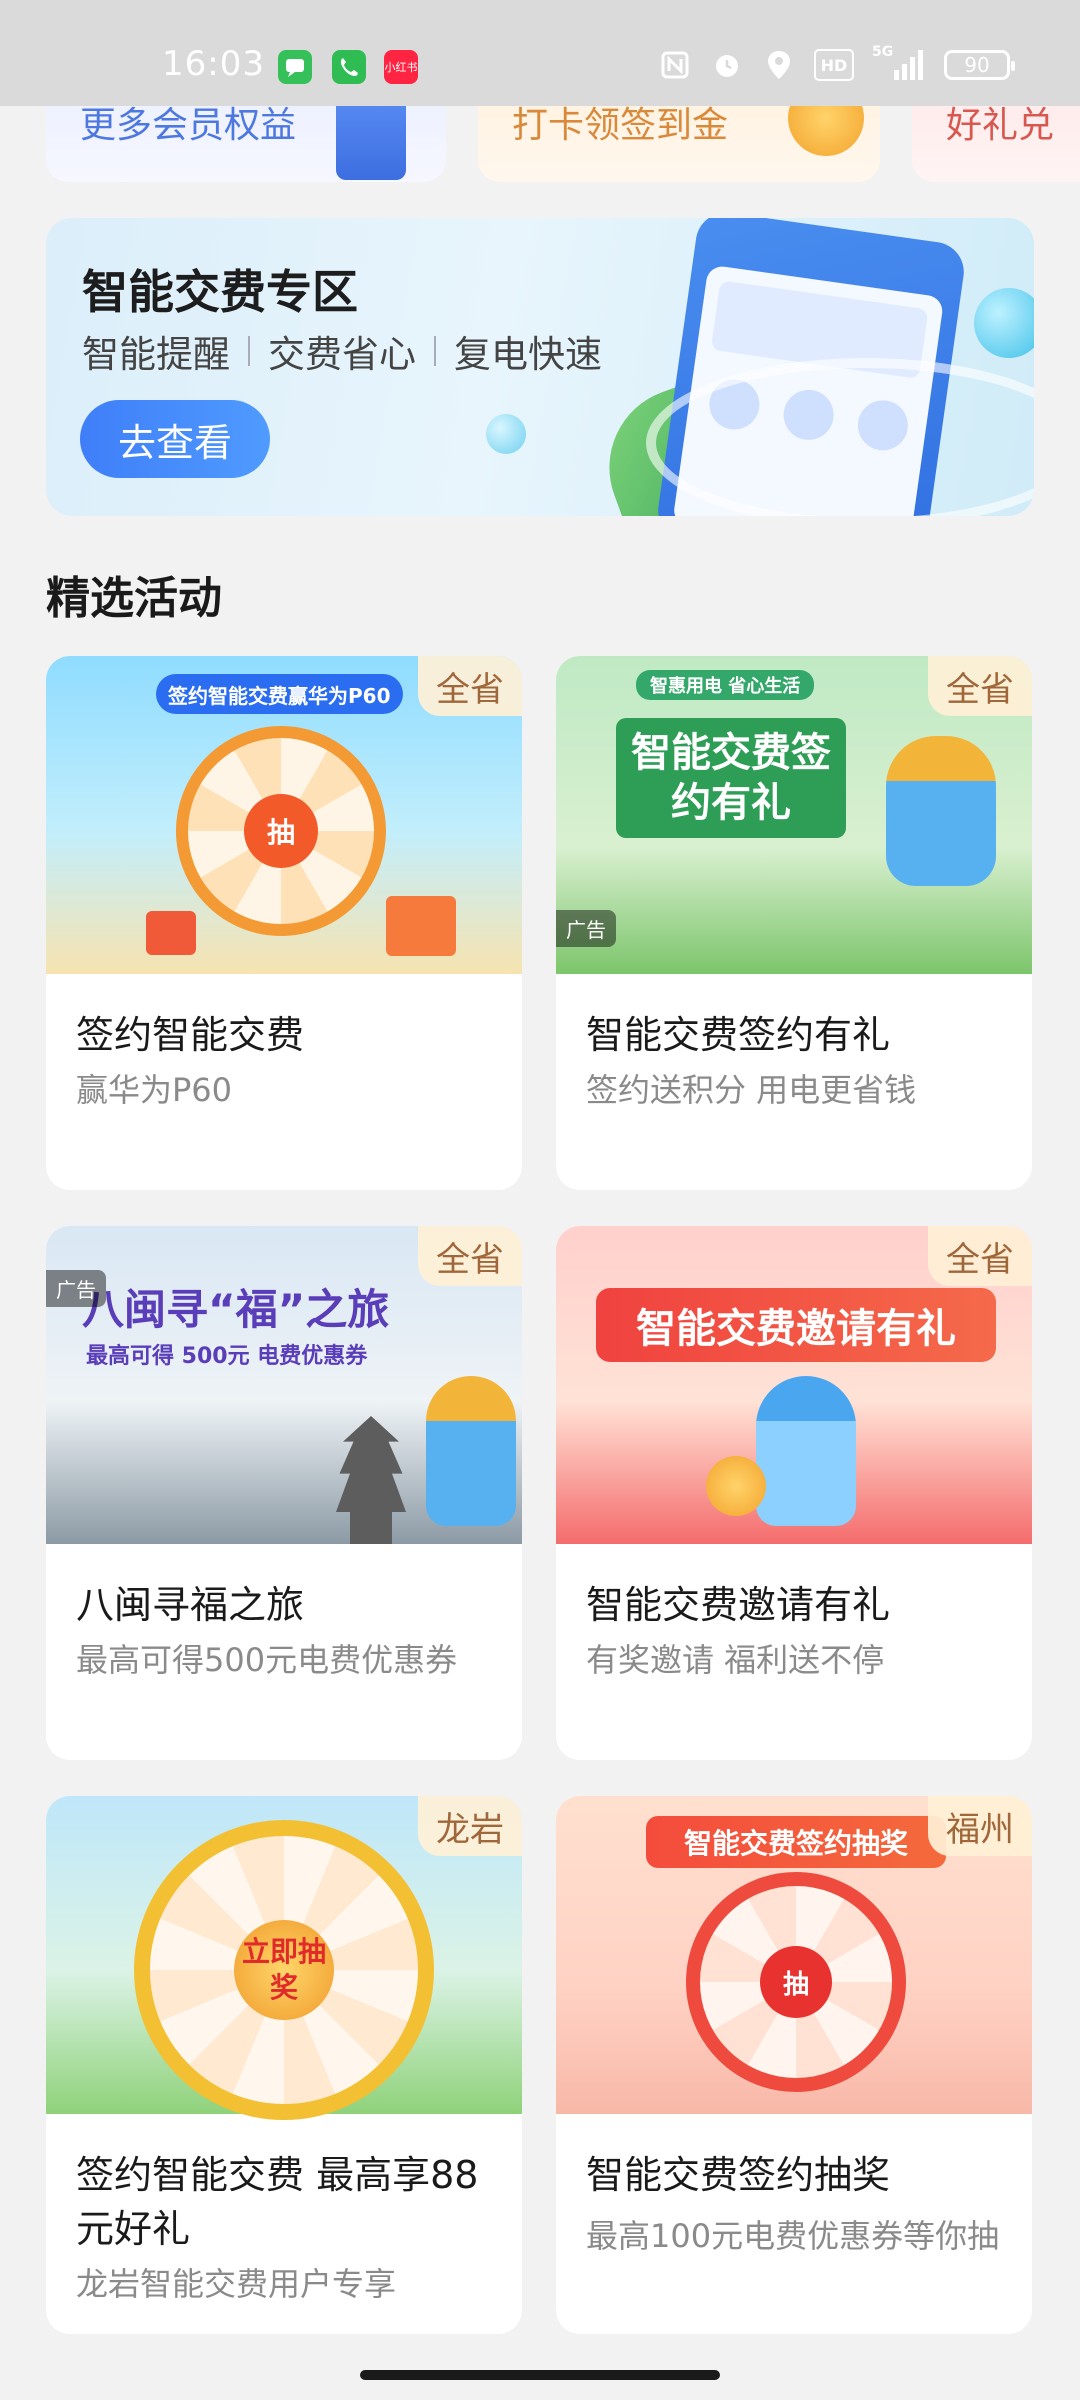 Image resolution: width=1080 pixels, height=2400 pixels. Describe the element at coordinates (295, 67) in the screenshot. I see `messages-app-icon` at that location.